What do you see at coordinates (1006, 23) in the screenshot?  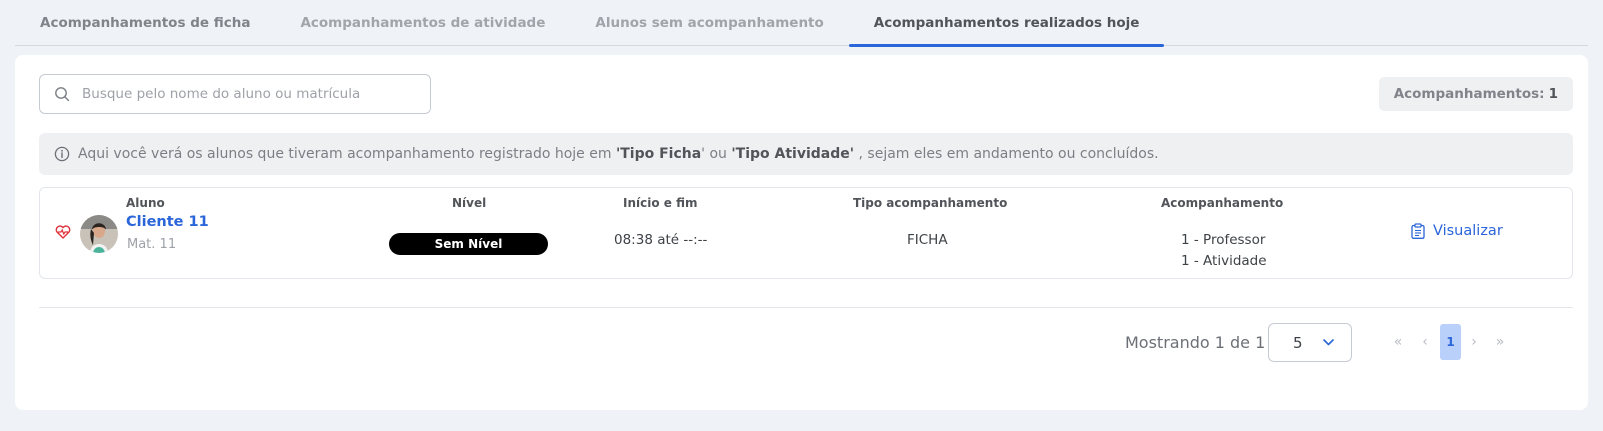 I see `tab-acompanhamentos-hoje: Acompanhamentos realizados hoje` at bounding box center [1006, 23].